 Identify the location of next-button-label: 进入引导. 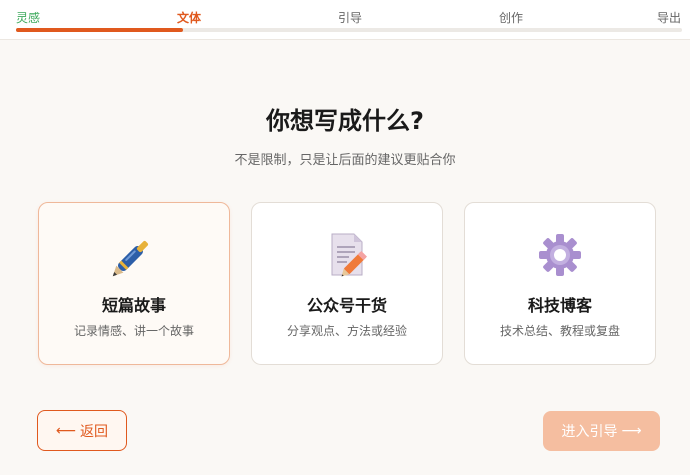
(589, 432).